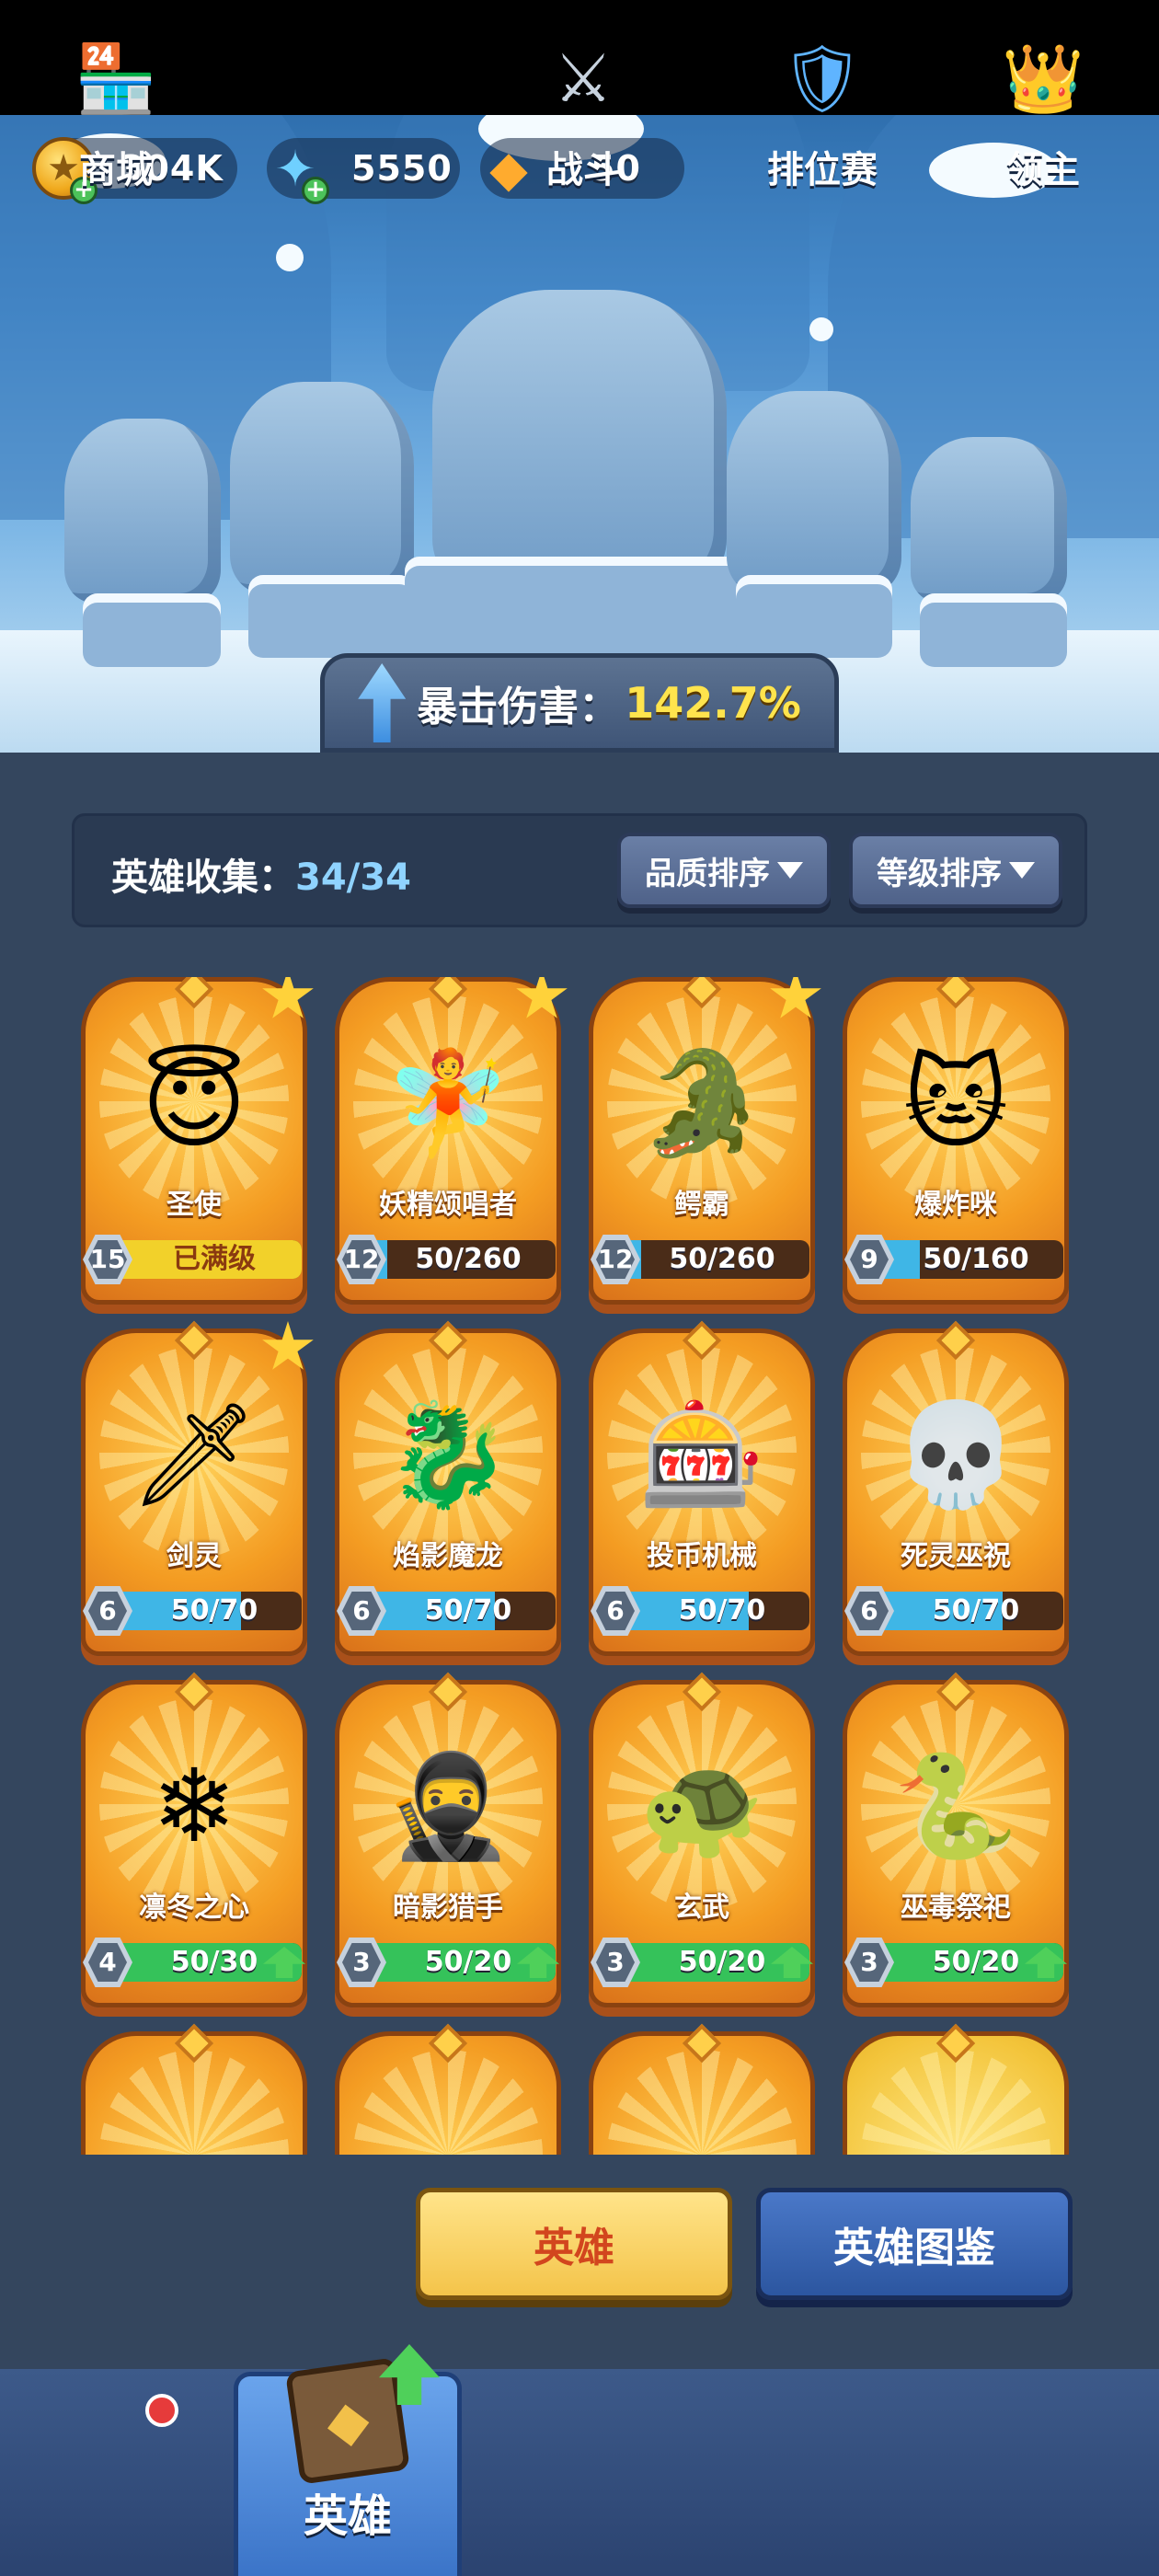  Describe the element at coordinates (914, 2244) in the screenshot. I see `hero-codex-button: 英雄图鉴` at that location.